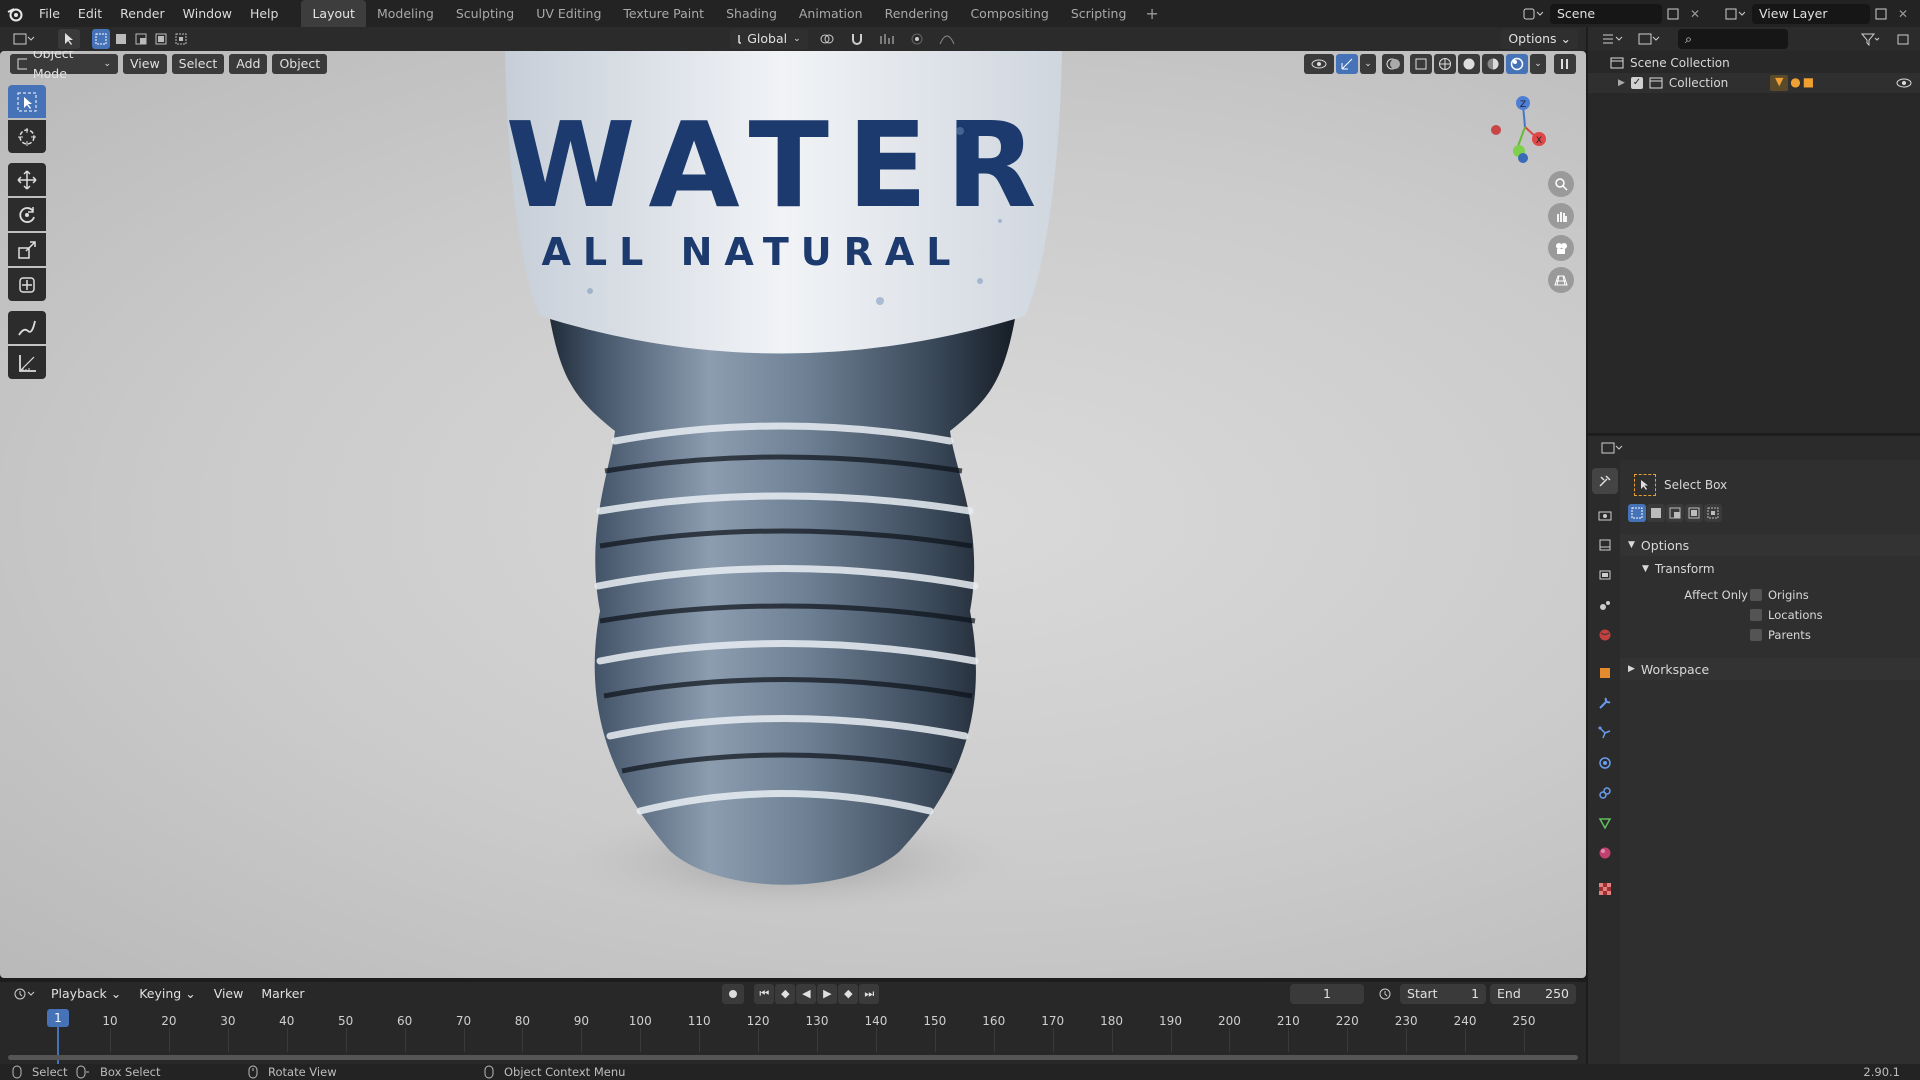 The image size is (1920, 1080). Describe the element at coordinates (1612, 39) in the screenshot. I see `outliner-editor-type-icon` at that location.